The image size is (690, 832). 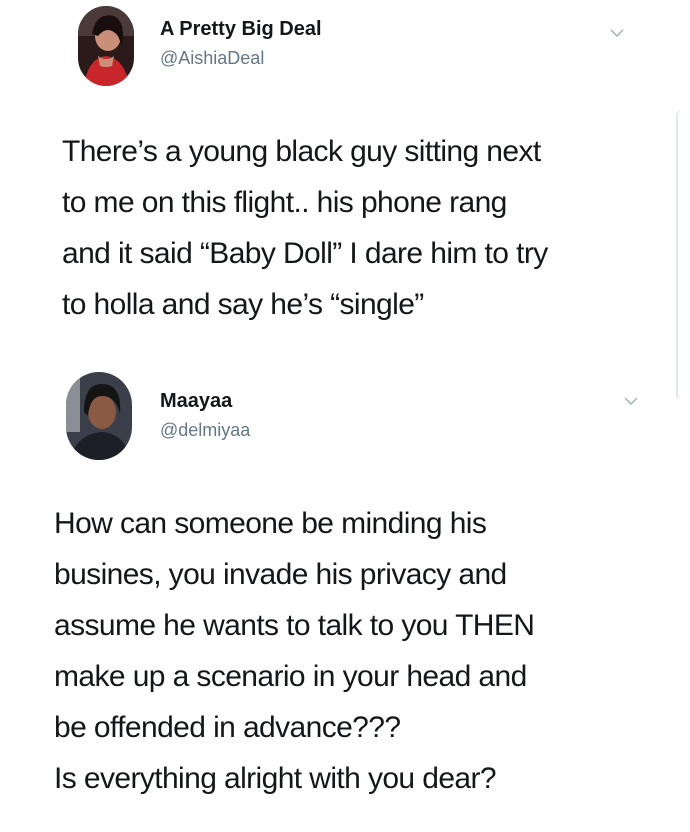 I want to click on tweet-text-line: There’s a young black guy sitting next, so click(x=301, y=151).